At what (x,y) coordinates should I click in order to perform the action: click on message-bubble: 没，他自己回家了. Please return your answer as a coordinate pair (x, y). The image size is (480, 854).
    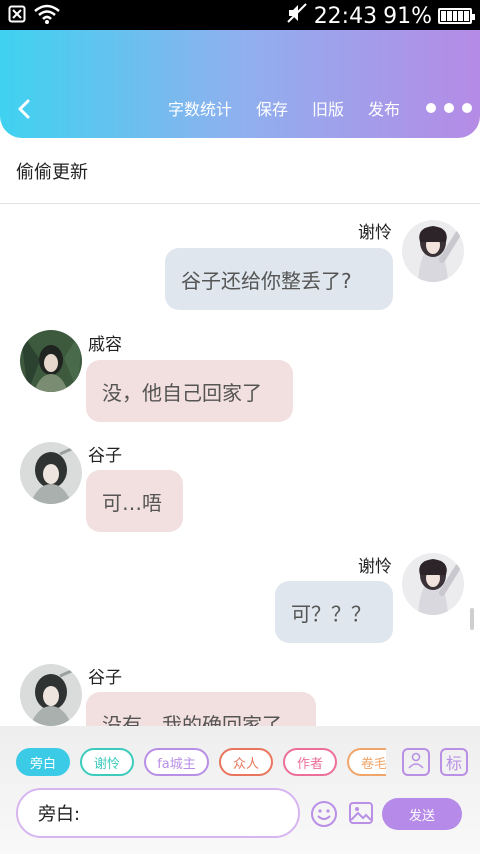
    Looking at the image, I should click on (189, 391).